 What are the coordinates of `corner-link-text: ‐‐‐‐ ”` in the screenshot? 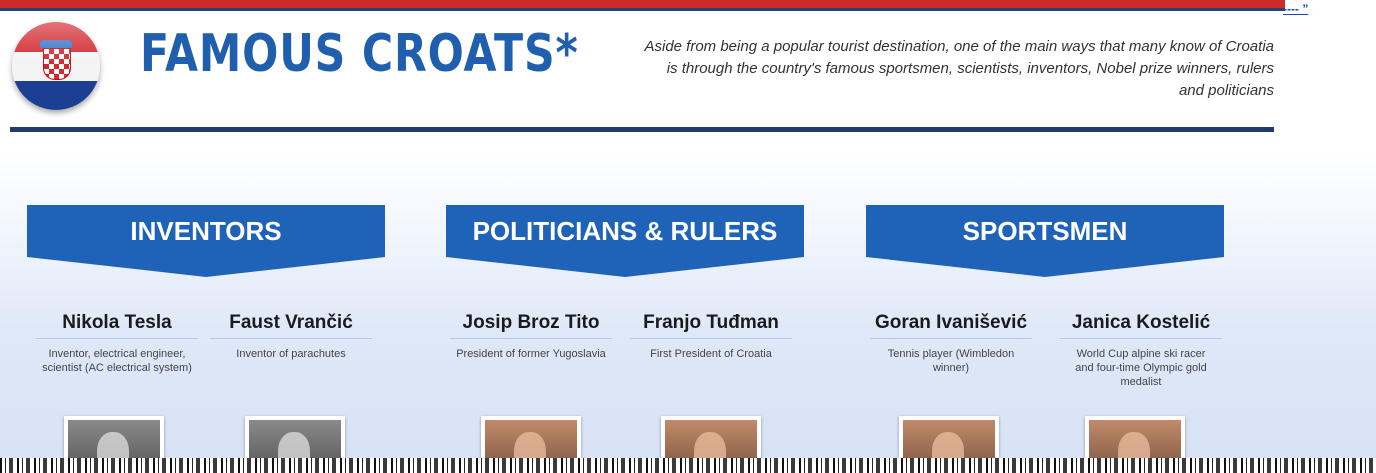 It's located at (1295, 9).